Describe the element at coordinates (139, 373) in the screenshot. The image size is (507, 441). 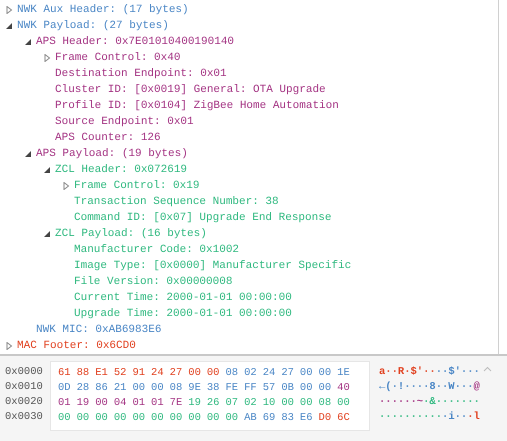
I see `hex-byte: 91` at that location.